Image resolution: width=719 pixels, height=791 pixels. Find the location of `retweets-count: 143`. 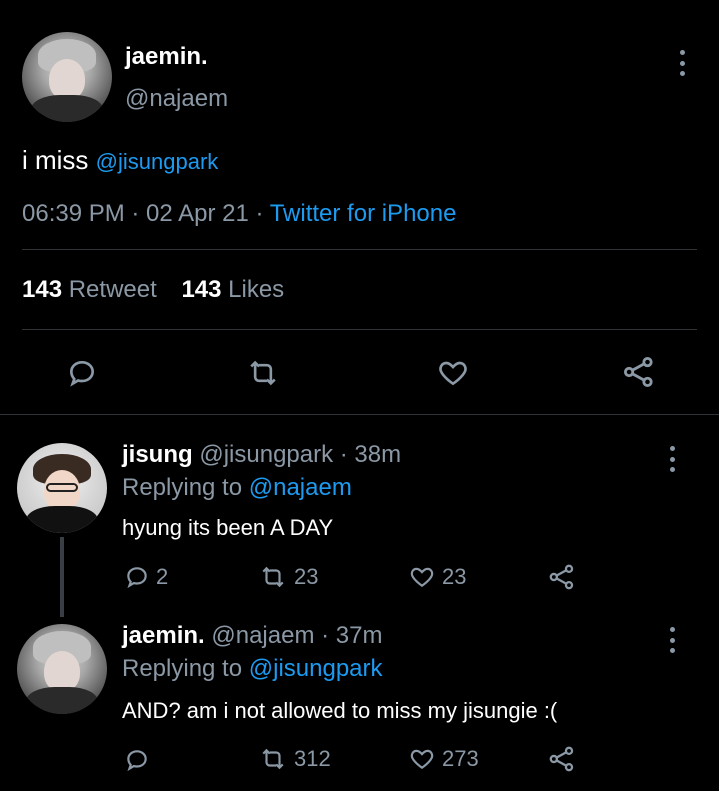

retweets-count: 143 is located at coordinates (42, 289).